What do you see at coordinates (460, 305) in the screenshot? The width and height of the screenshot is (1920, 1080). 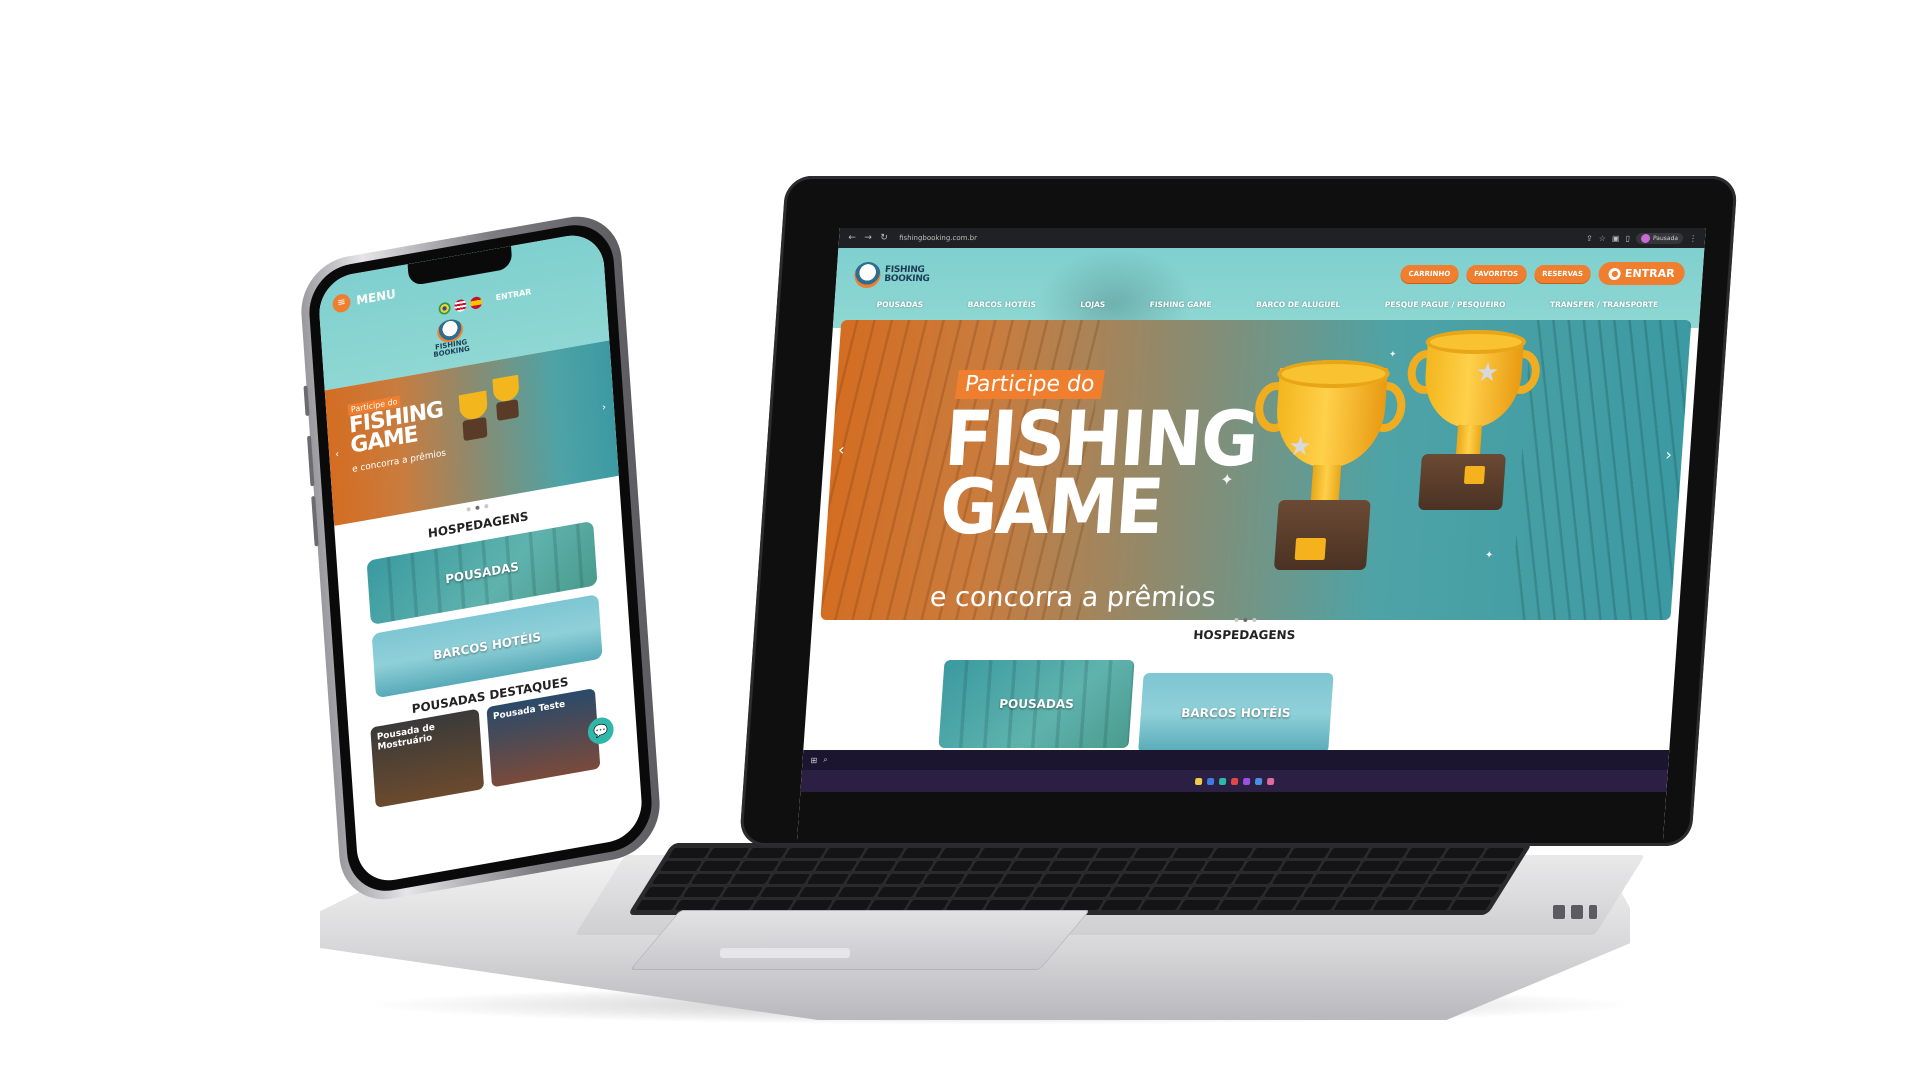 I see `usa-flag-icon` at bounding box center [460, 305].